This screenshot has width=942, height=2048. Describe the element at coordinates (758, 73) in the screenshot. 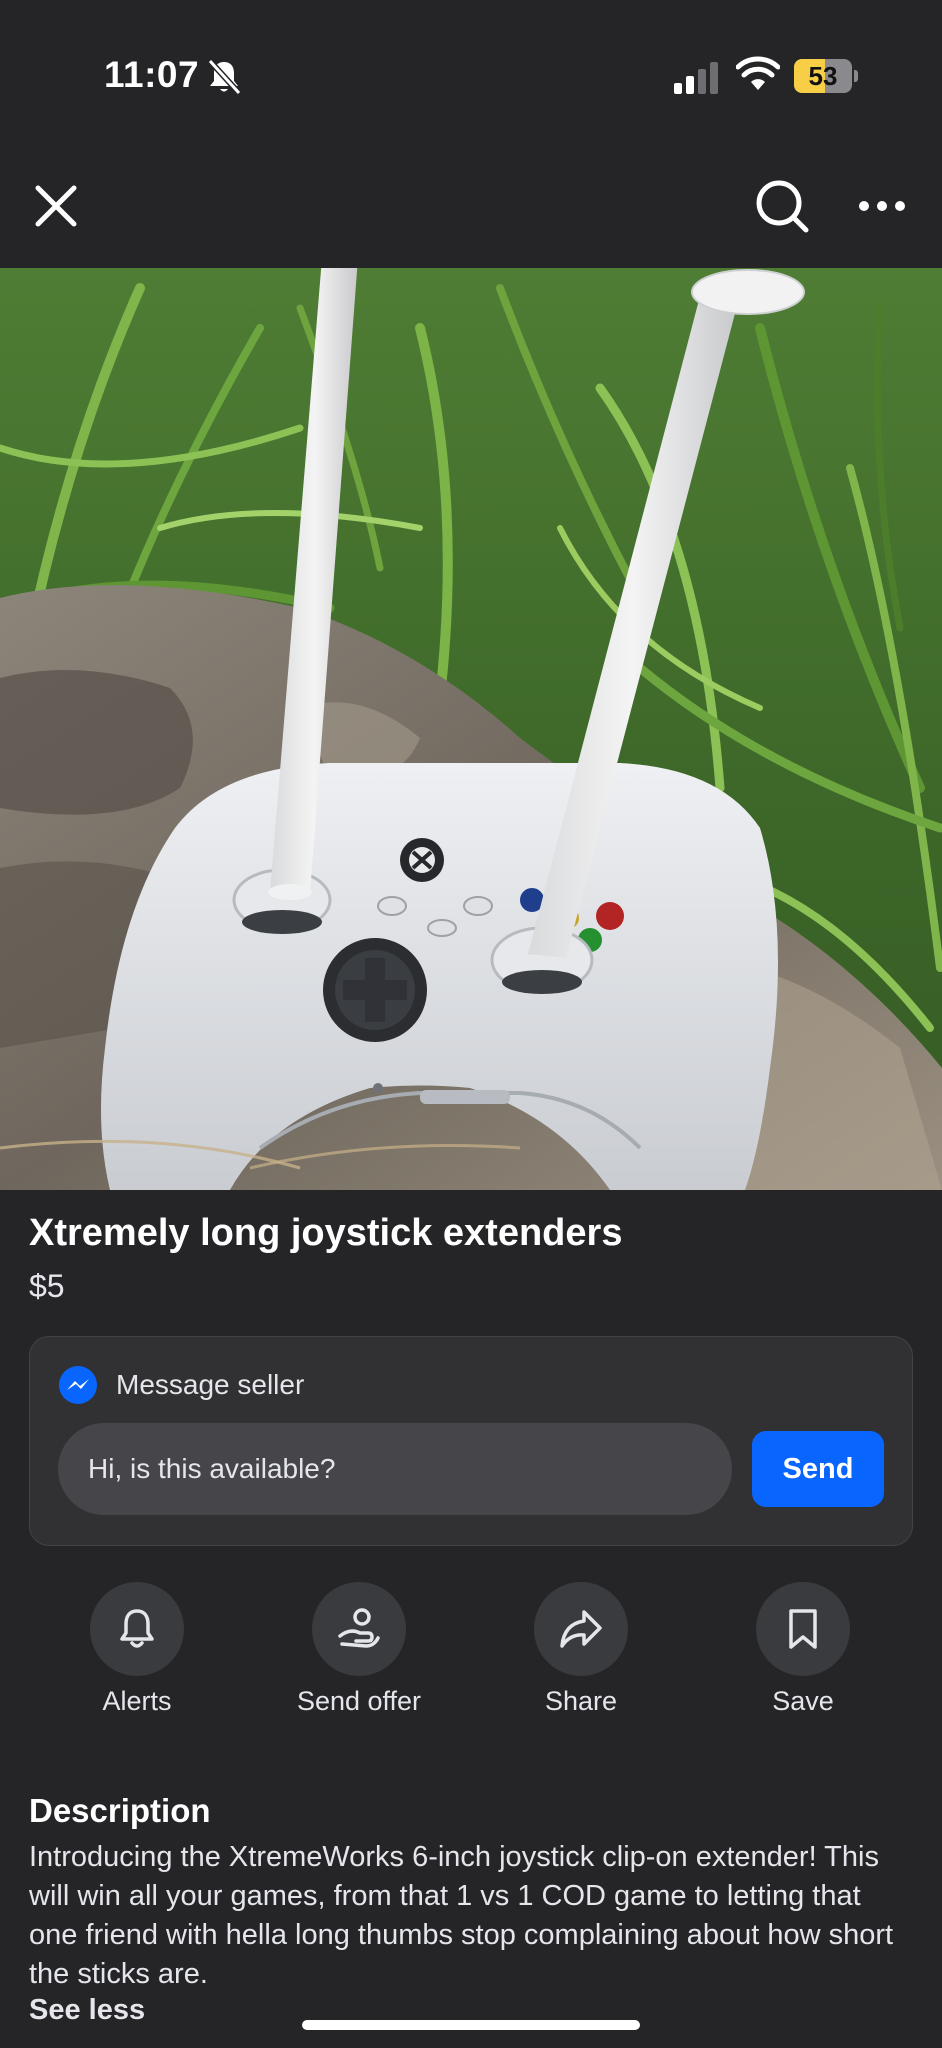

I see `wifi-icon` at that location.